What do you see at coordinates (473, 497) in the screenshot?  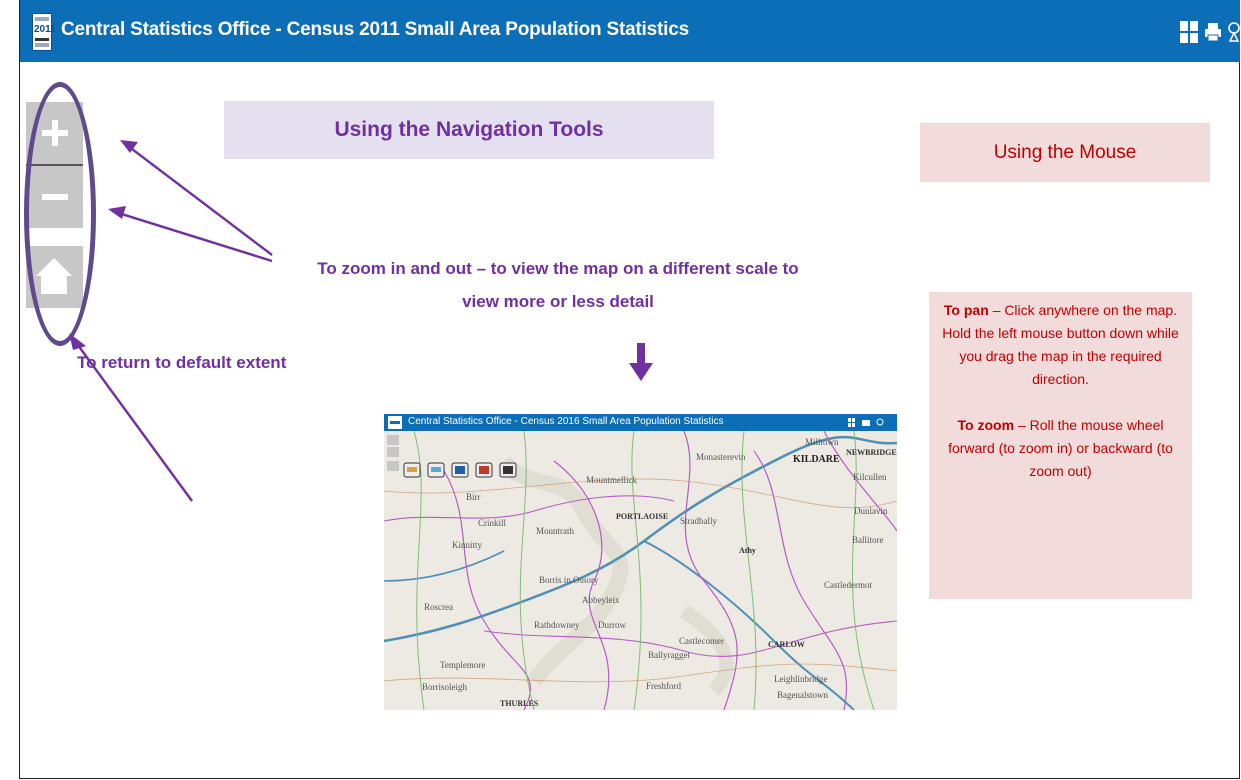 I see `map-label: Birr` at bounding box center [473, 497].